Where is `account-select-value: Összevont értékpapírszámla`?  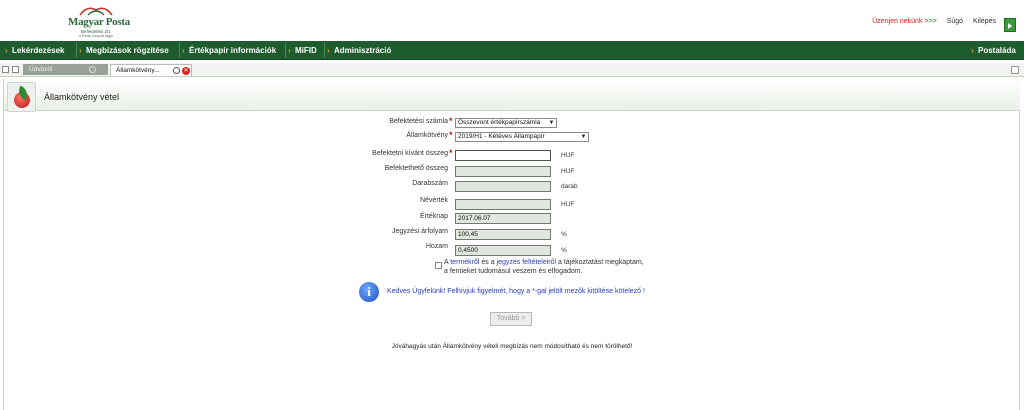 account-select-value: Összevont értékpapírszámla is located at coordinates (499, 122).